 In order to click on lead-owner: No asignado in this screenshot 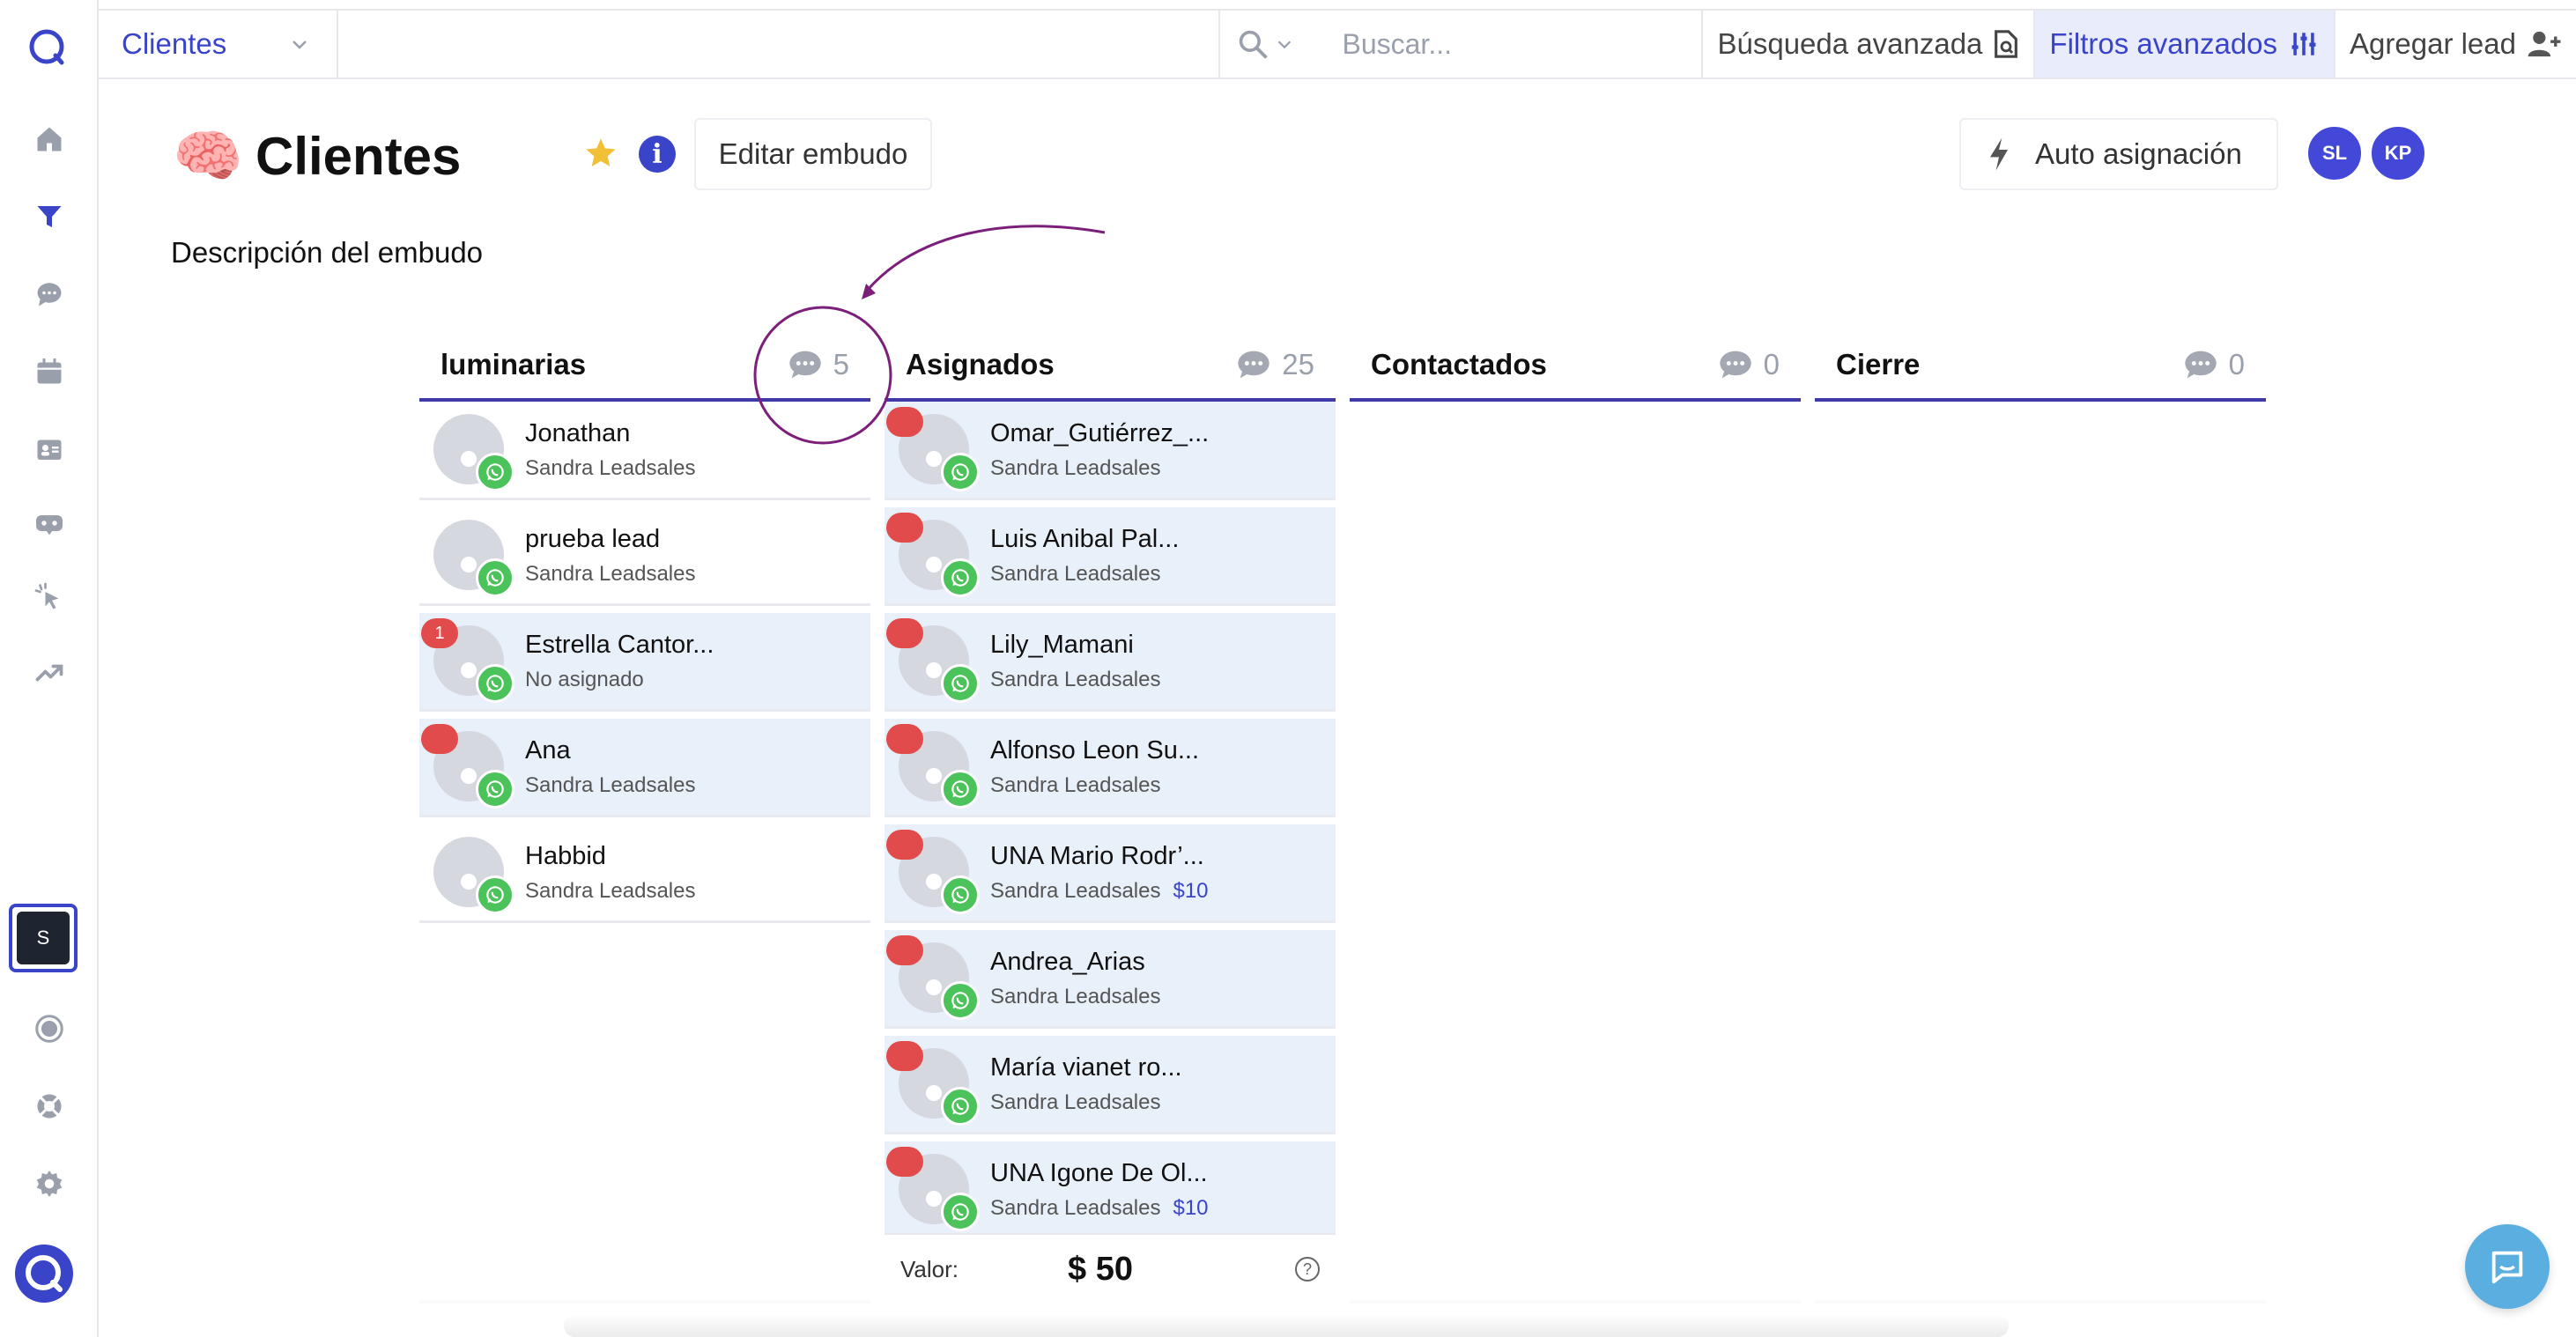, I will do `click(584, 679)`.